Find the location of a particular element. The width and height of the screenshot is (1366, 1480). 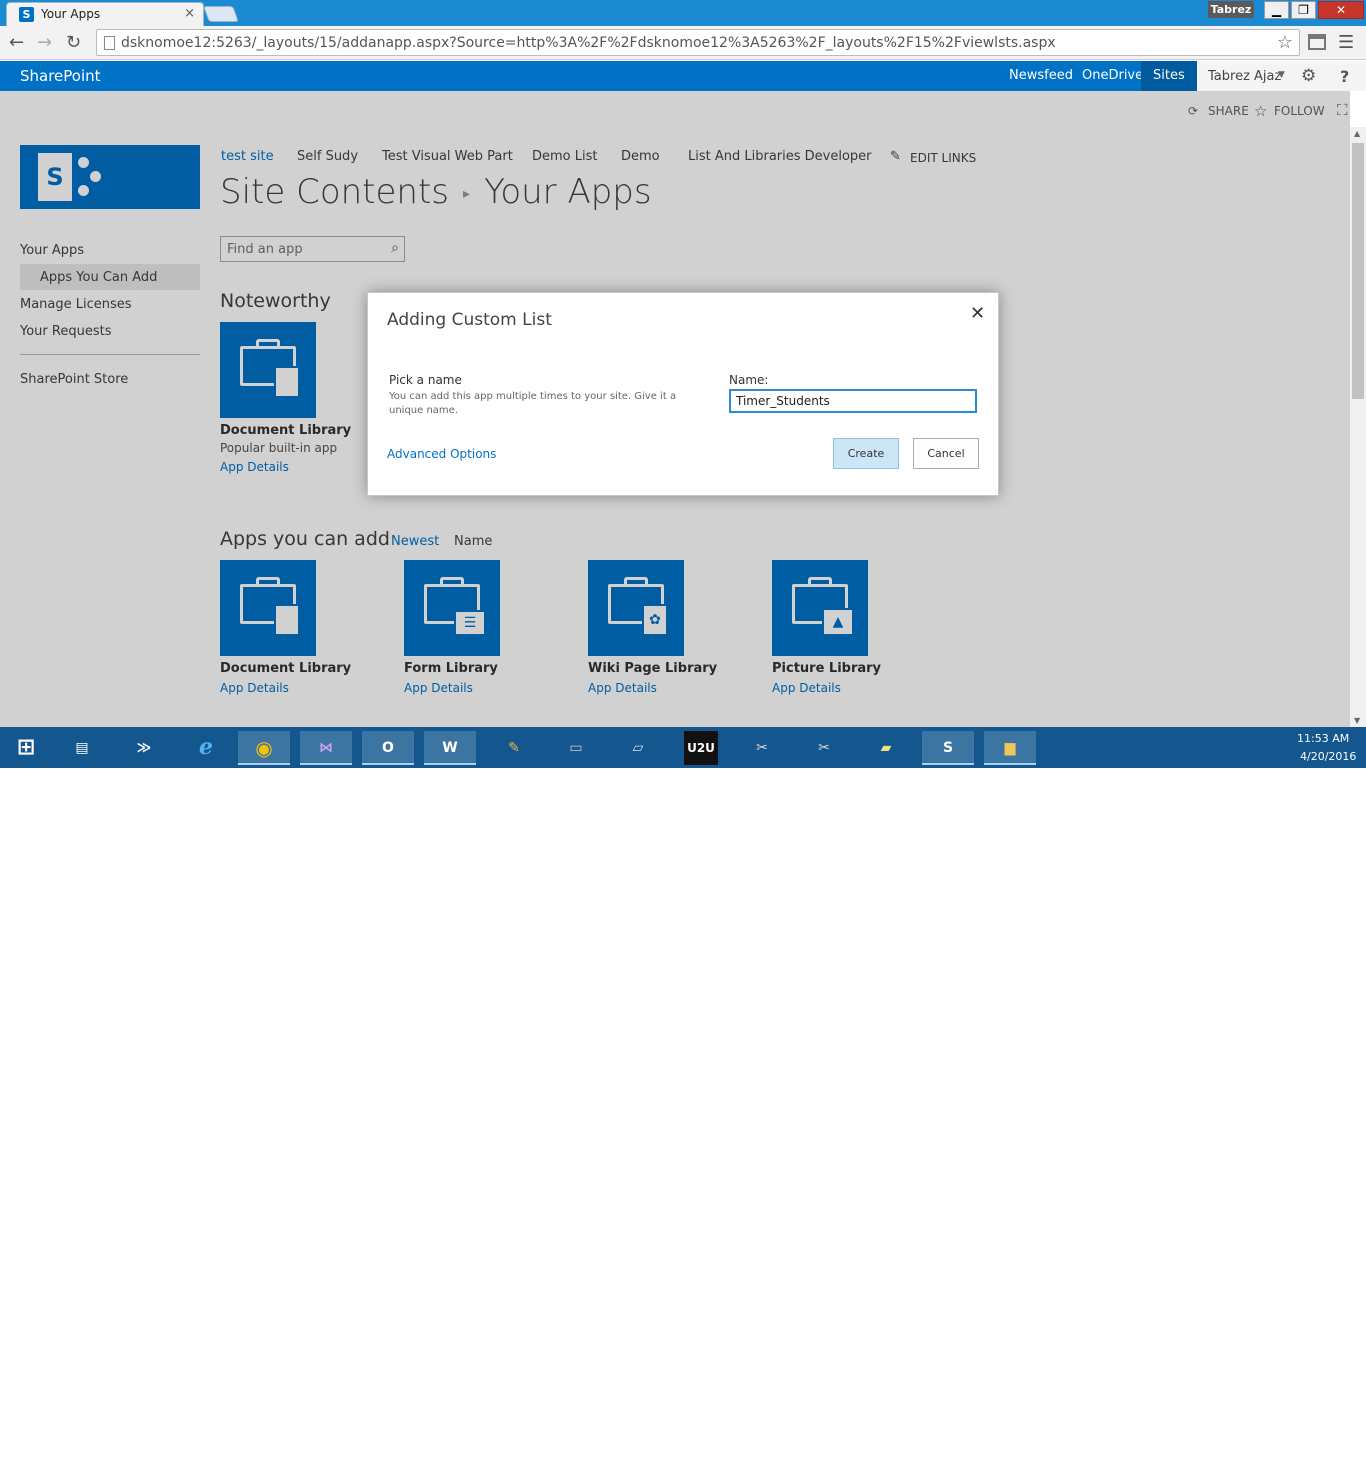

volume-icon: ♪ is located at coordinates (1268, 1472).